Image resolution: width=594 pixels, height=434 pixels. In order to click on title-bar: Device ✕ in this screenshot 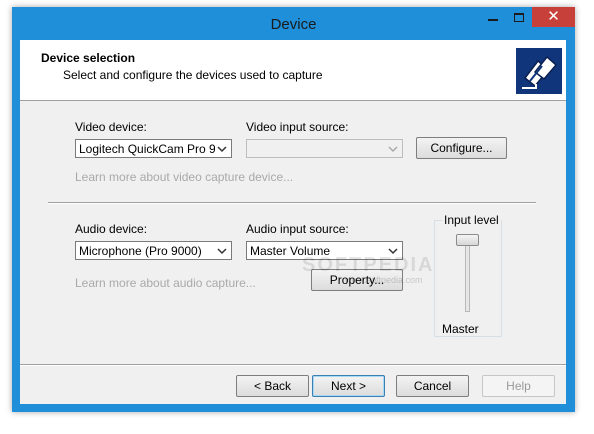, I will do `click(293, 23)`.